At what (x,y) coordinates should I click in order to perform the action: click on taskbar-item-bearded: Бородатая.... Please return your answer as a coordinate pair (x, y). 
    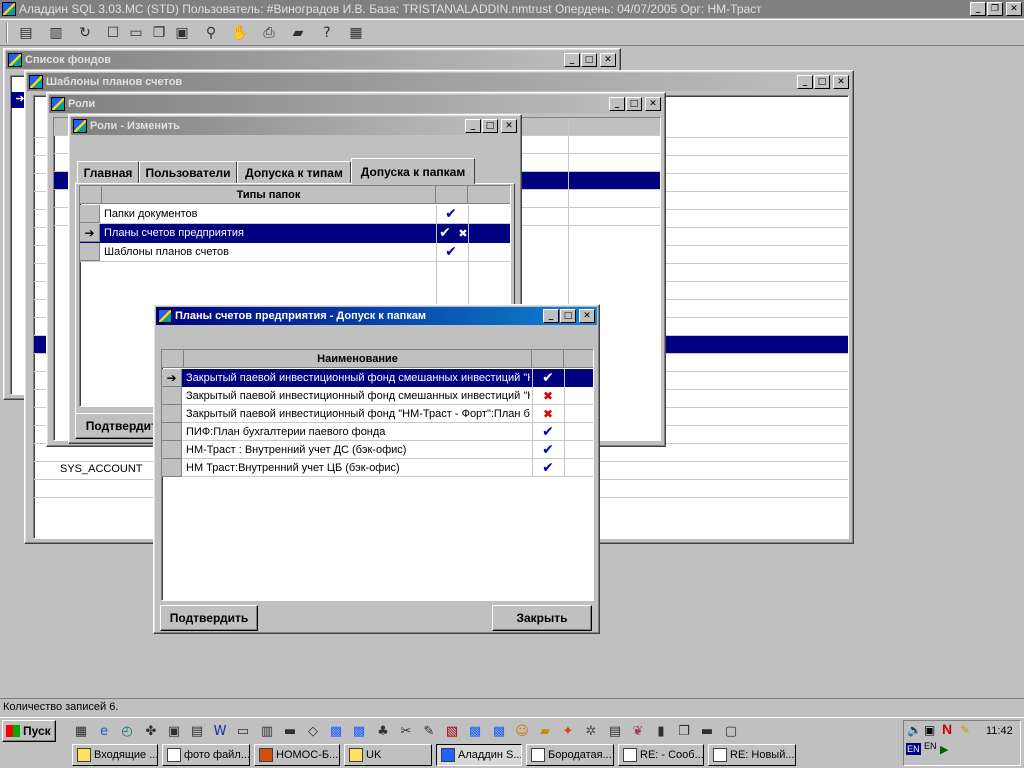
    Looking at the image, I should click on (570, 755).